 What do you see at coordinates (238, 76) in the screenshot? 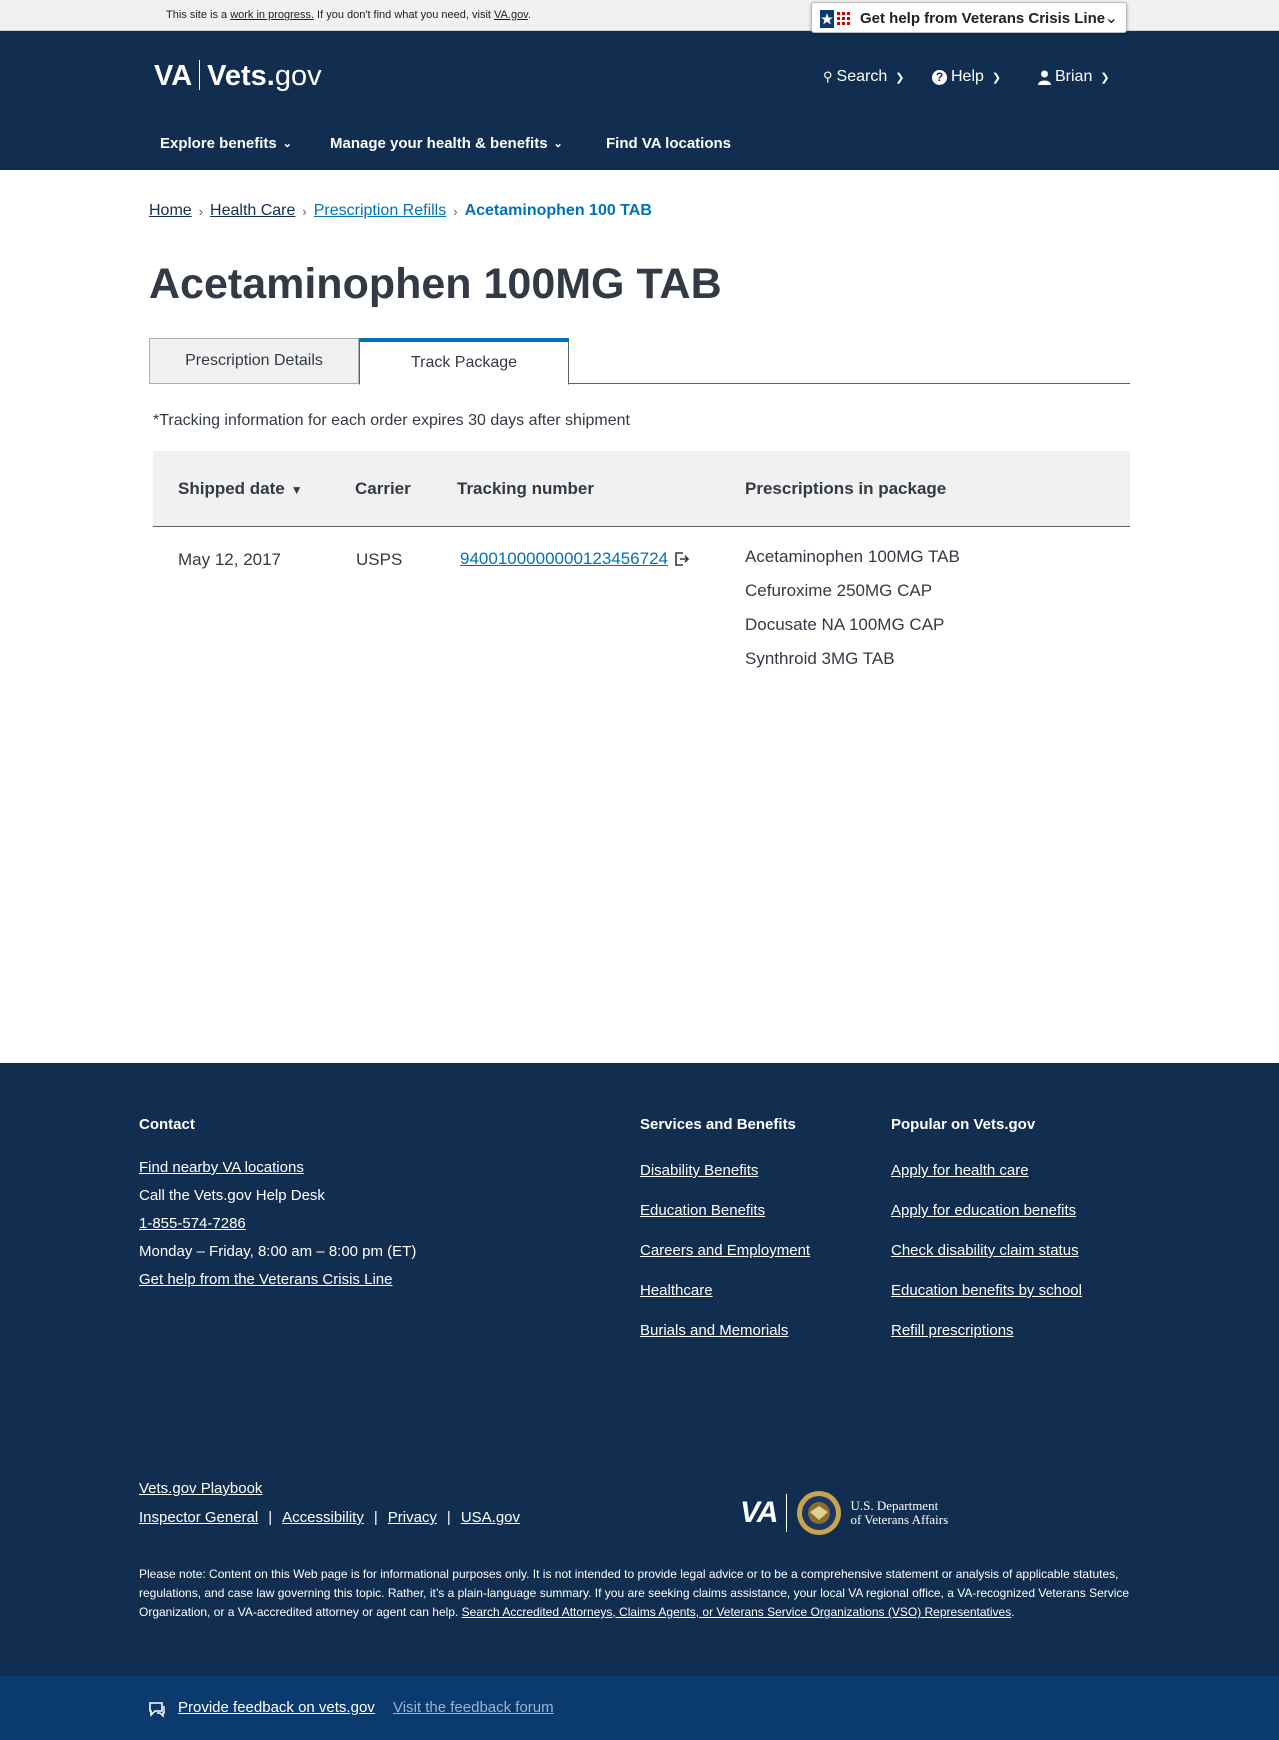
I see `vets-gov-logo: VA Vets.gov` at bounding box center [238, 76].